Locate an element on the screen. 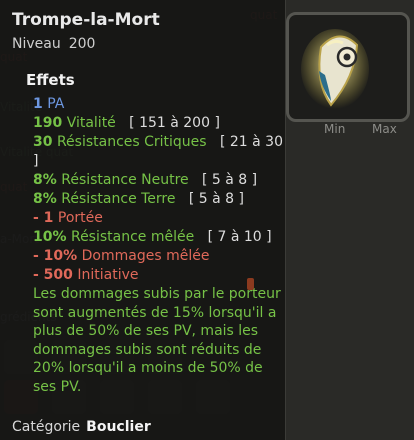  category-value: Bouclier is located at coordinates (118, 427).